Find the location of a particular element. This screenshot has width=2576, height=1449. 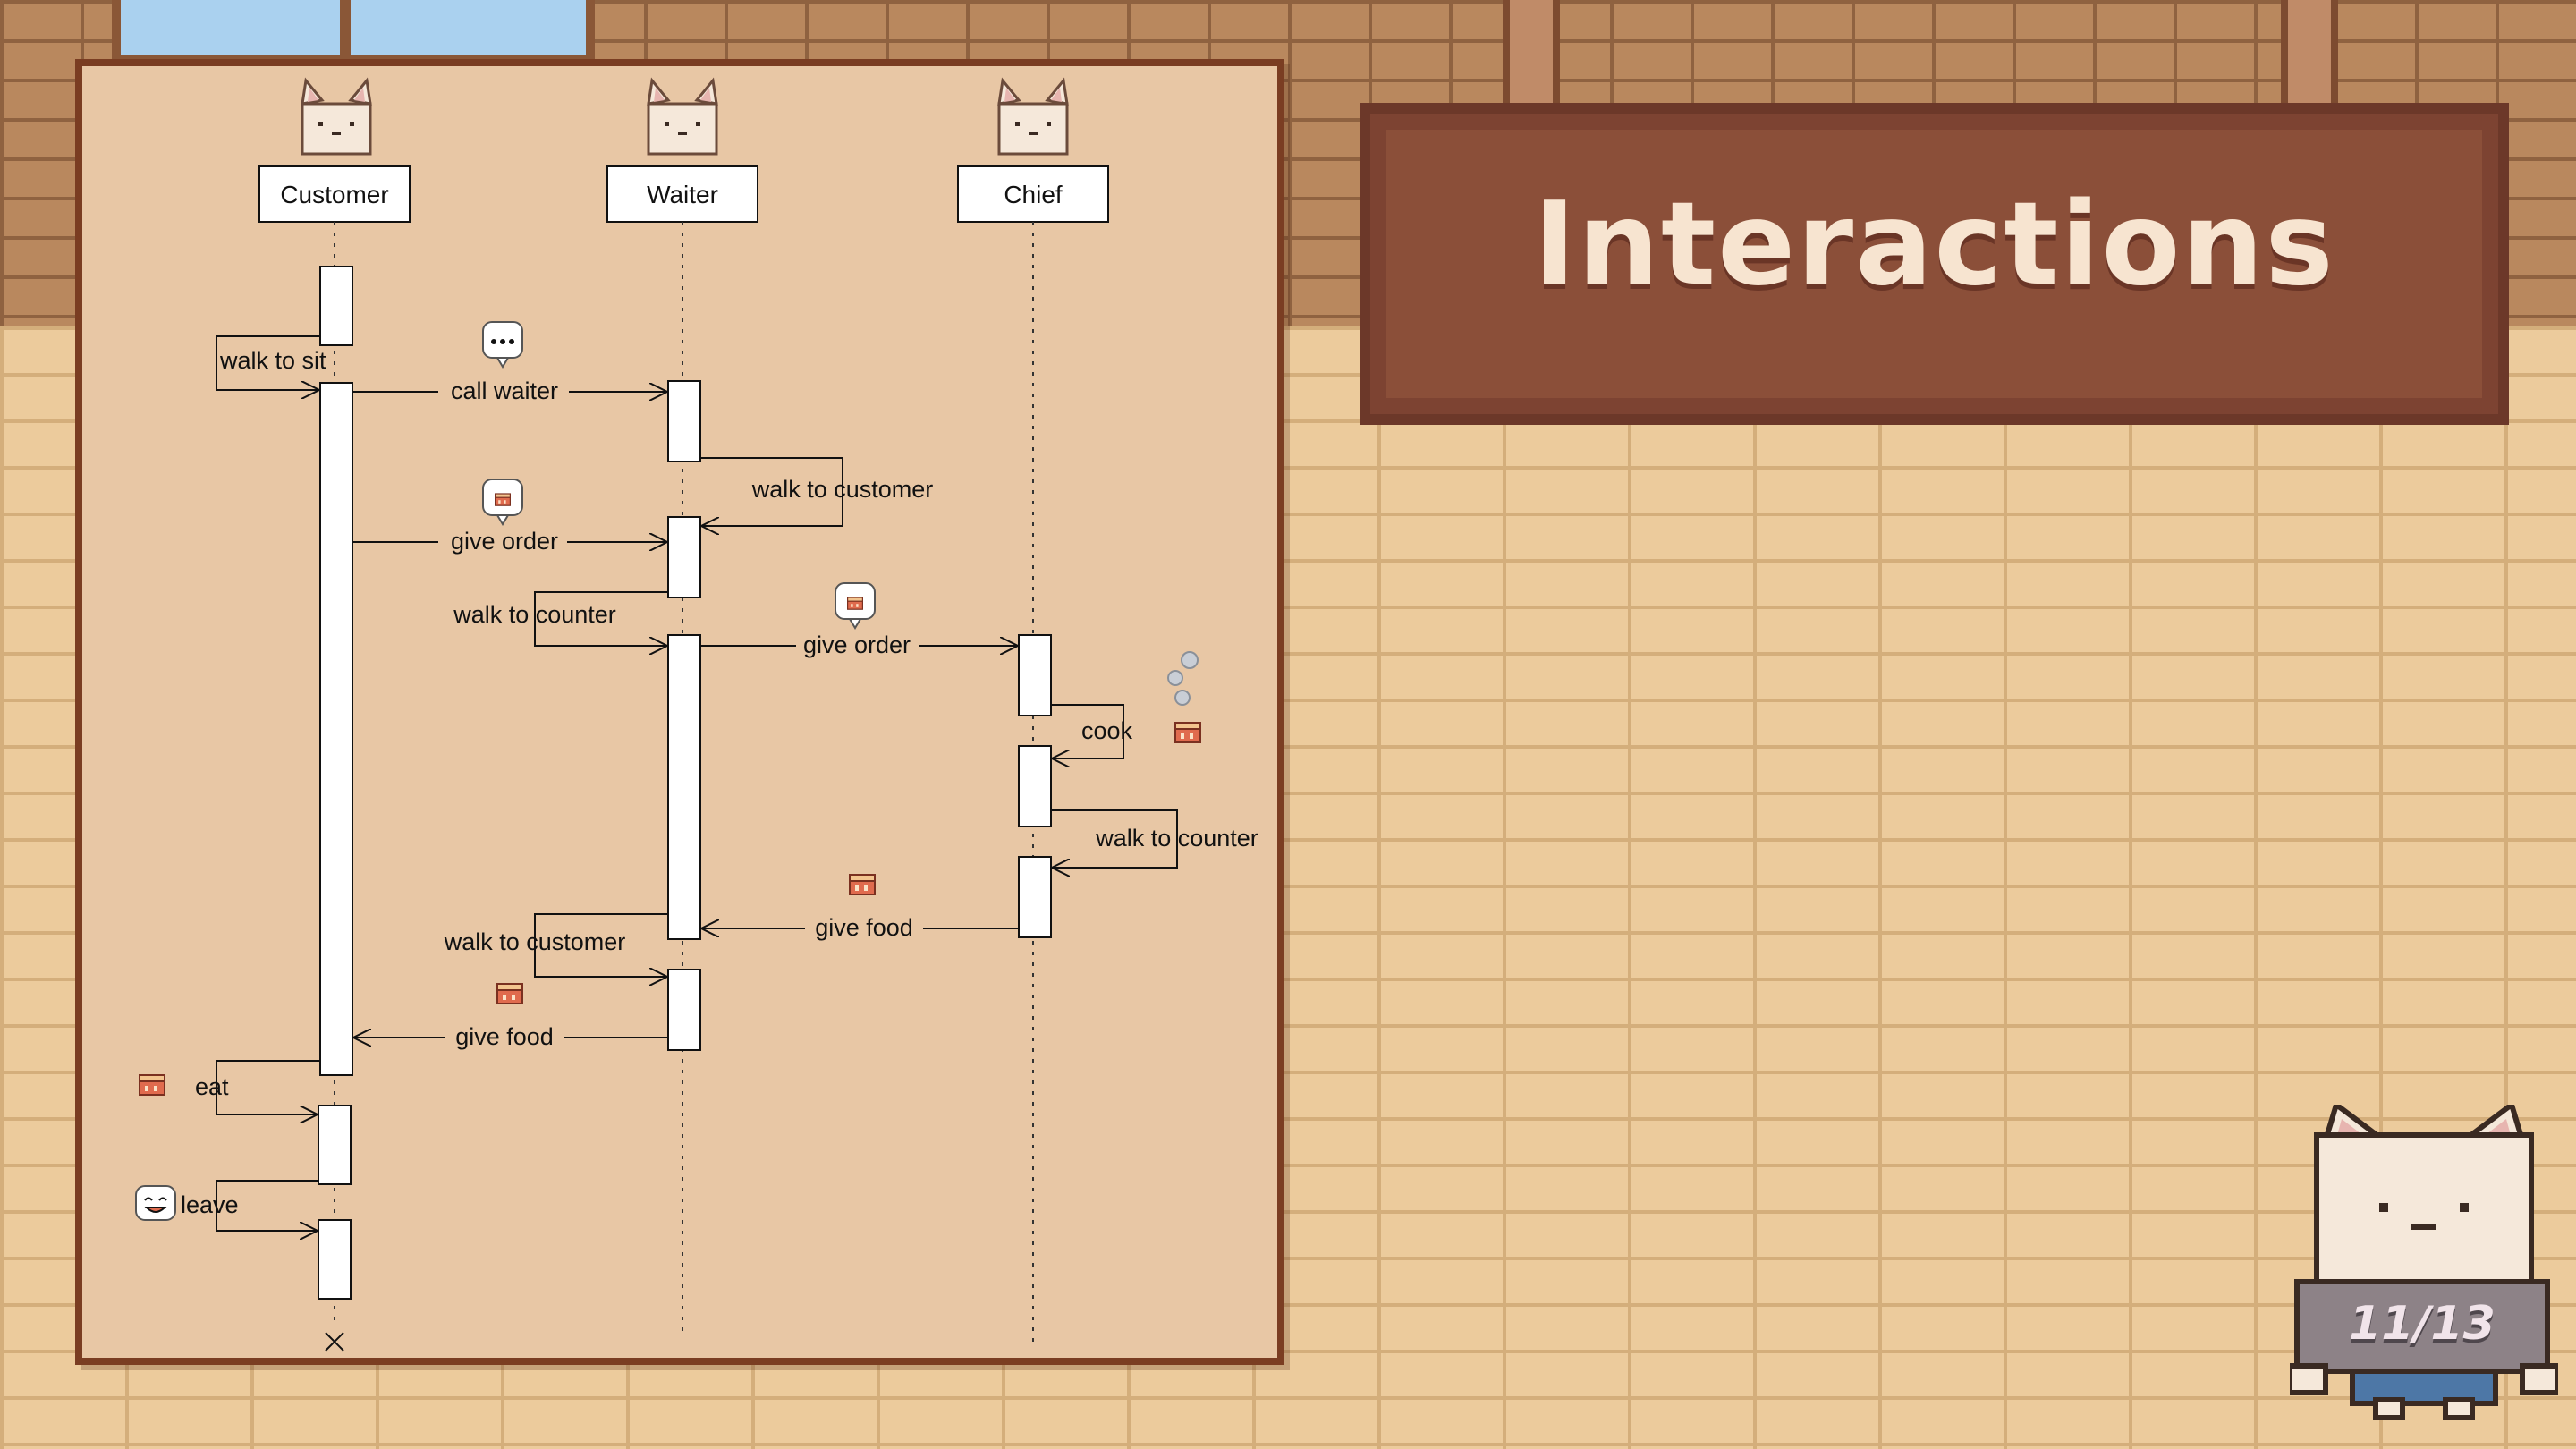

msg-give-food-1: give food is located at coordinates (864, 927).